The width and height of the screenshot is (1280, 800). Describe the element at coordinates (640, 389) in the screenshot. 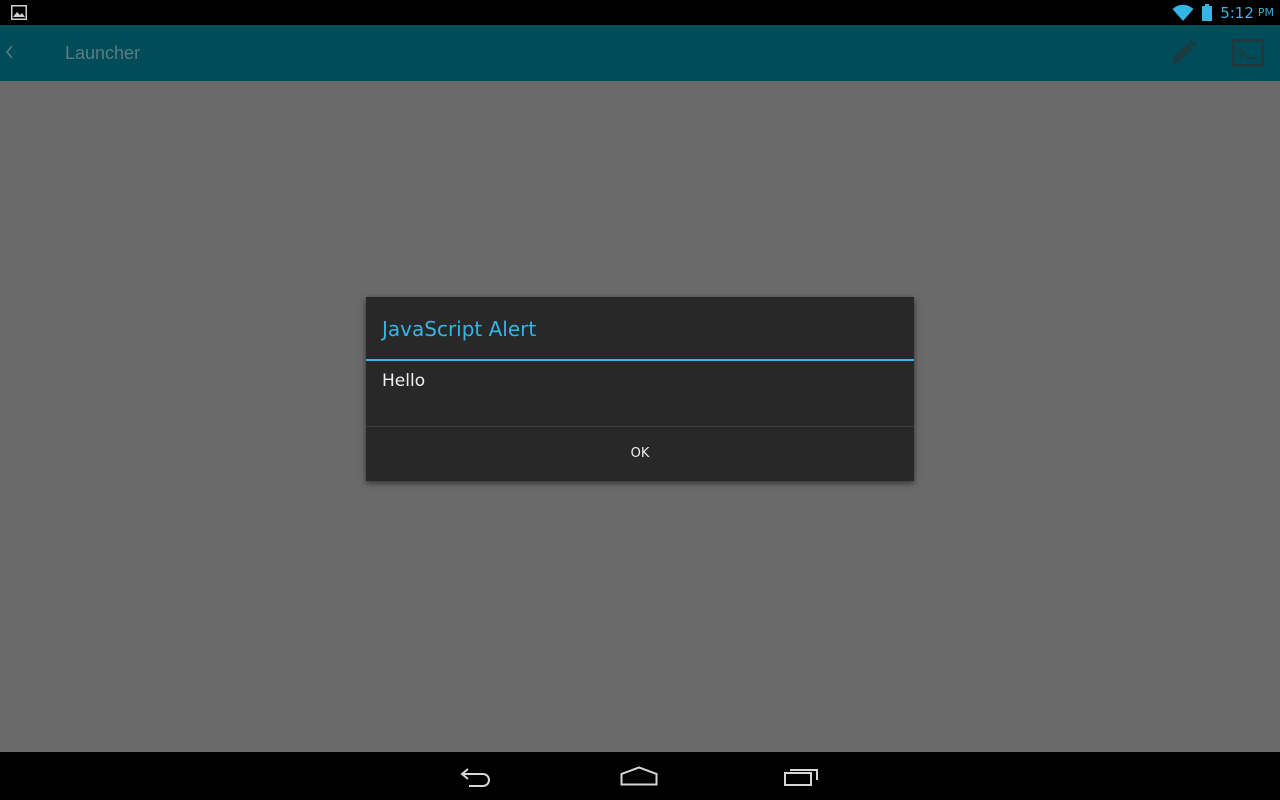

I see `javascript-alert-dialog: JavaScript Alert Hello OK` at that location.